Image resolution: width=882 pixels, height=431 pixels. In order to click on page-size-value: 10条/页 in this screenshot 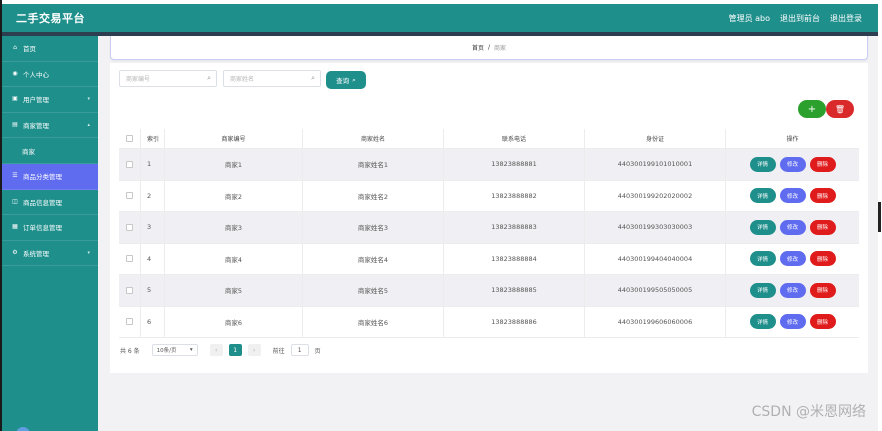, I will do `click(166, 351)`.